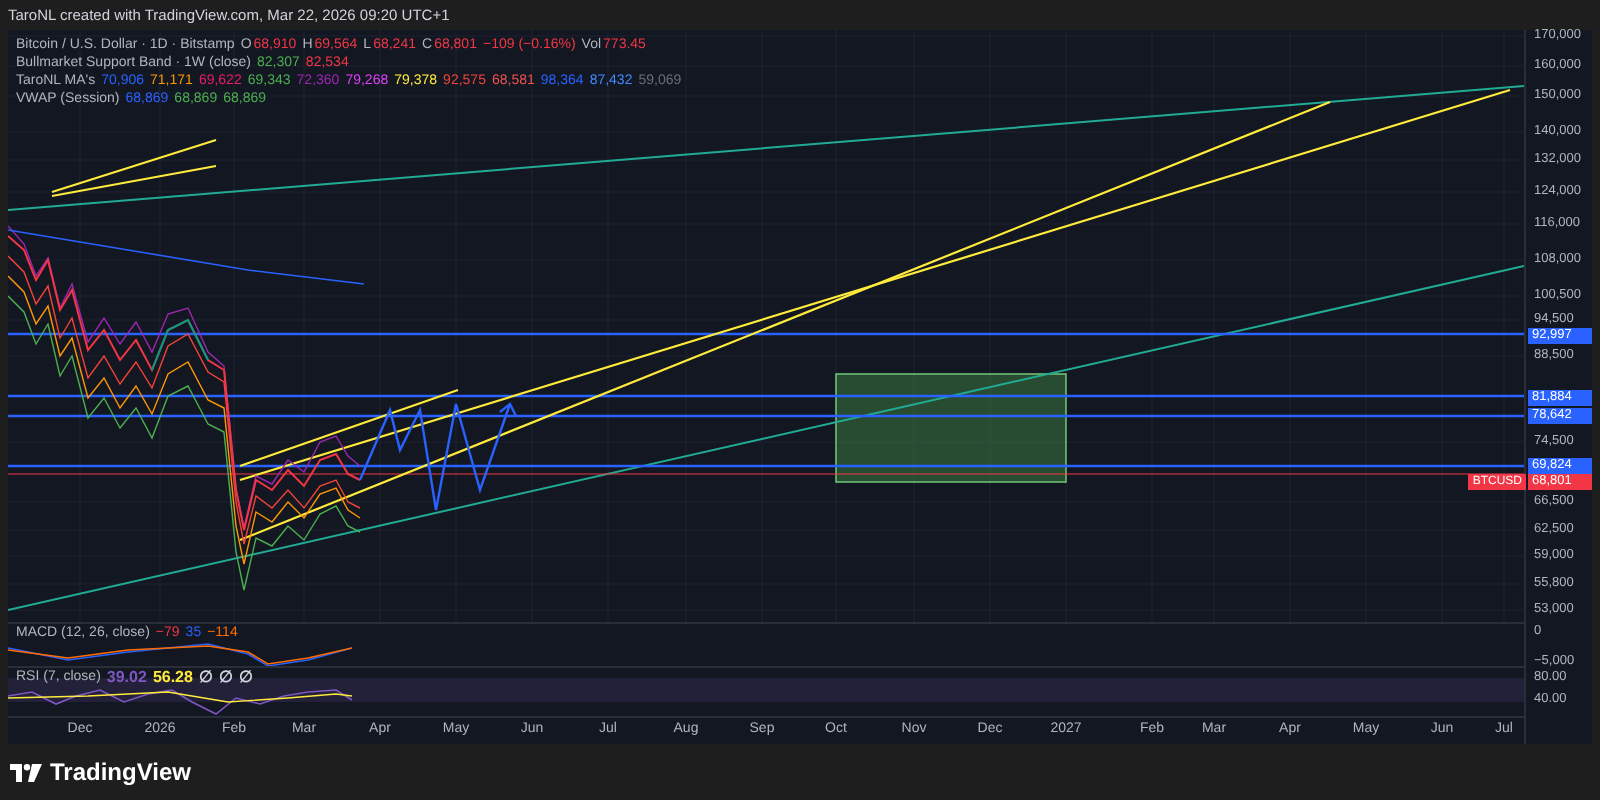 This screenshot has height=800, width=1600. Describe the element at coordinates (26, 772) in the screenshot. I see `logo-icon` at that location.